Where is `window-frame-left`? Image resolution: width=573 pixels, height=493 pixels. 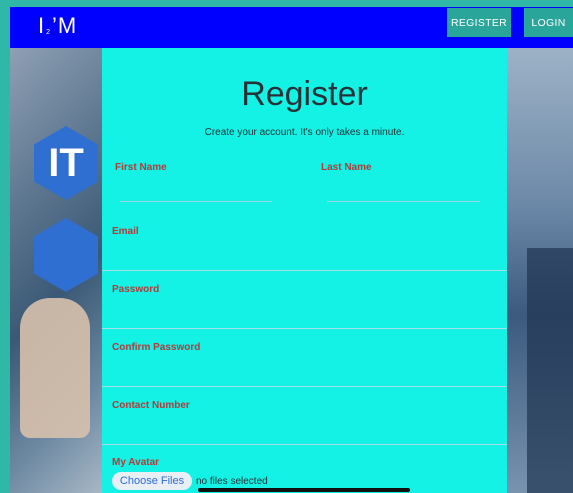
window-frame-left is located at coordinates (5, 246).